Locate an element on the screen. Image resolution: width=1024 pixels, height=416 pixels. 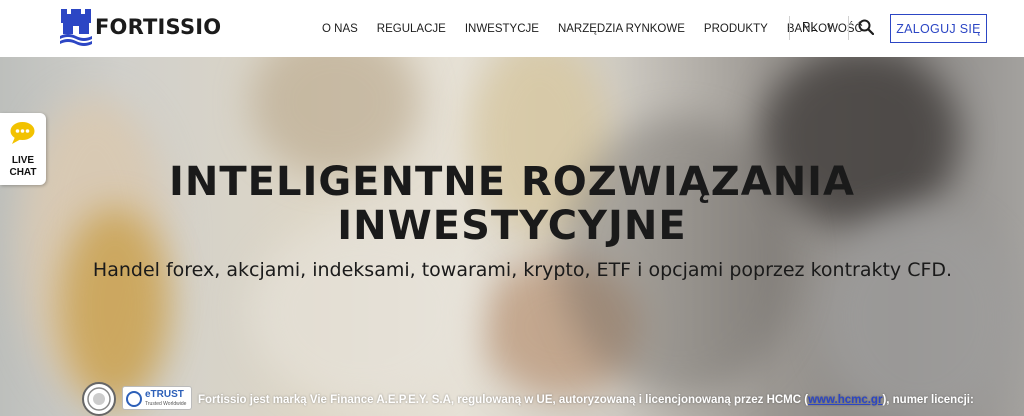
brand-name: FORTISSIO is located at coordinates (158, 27).